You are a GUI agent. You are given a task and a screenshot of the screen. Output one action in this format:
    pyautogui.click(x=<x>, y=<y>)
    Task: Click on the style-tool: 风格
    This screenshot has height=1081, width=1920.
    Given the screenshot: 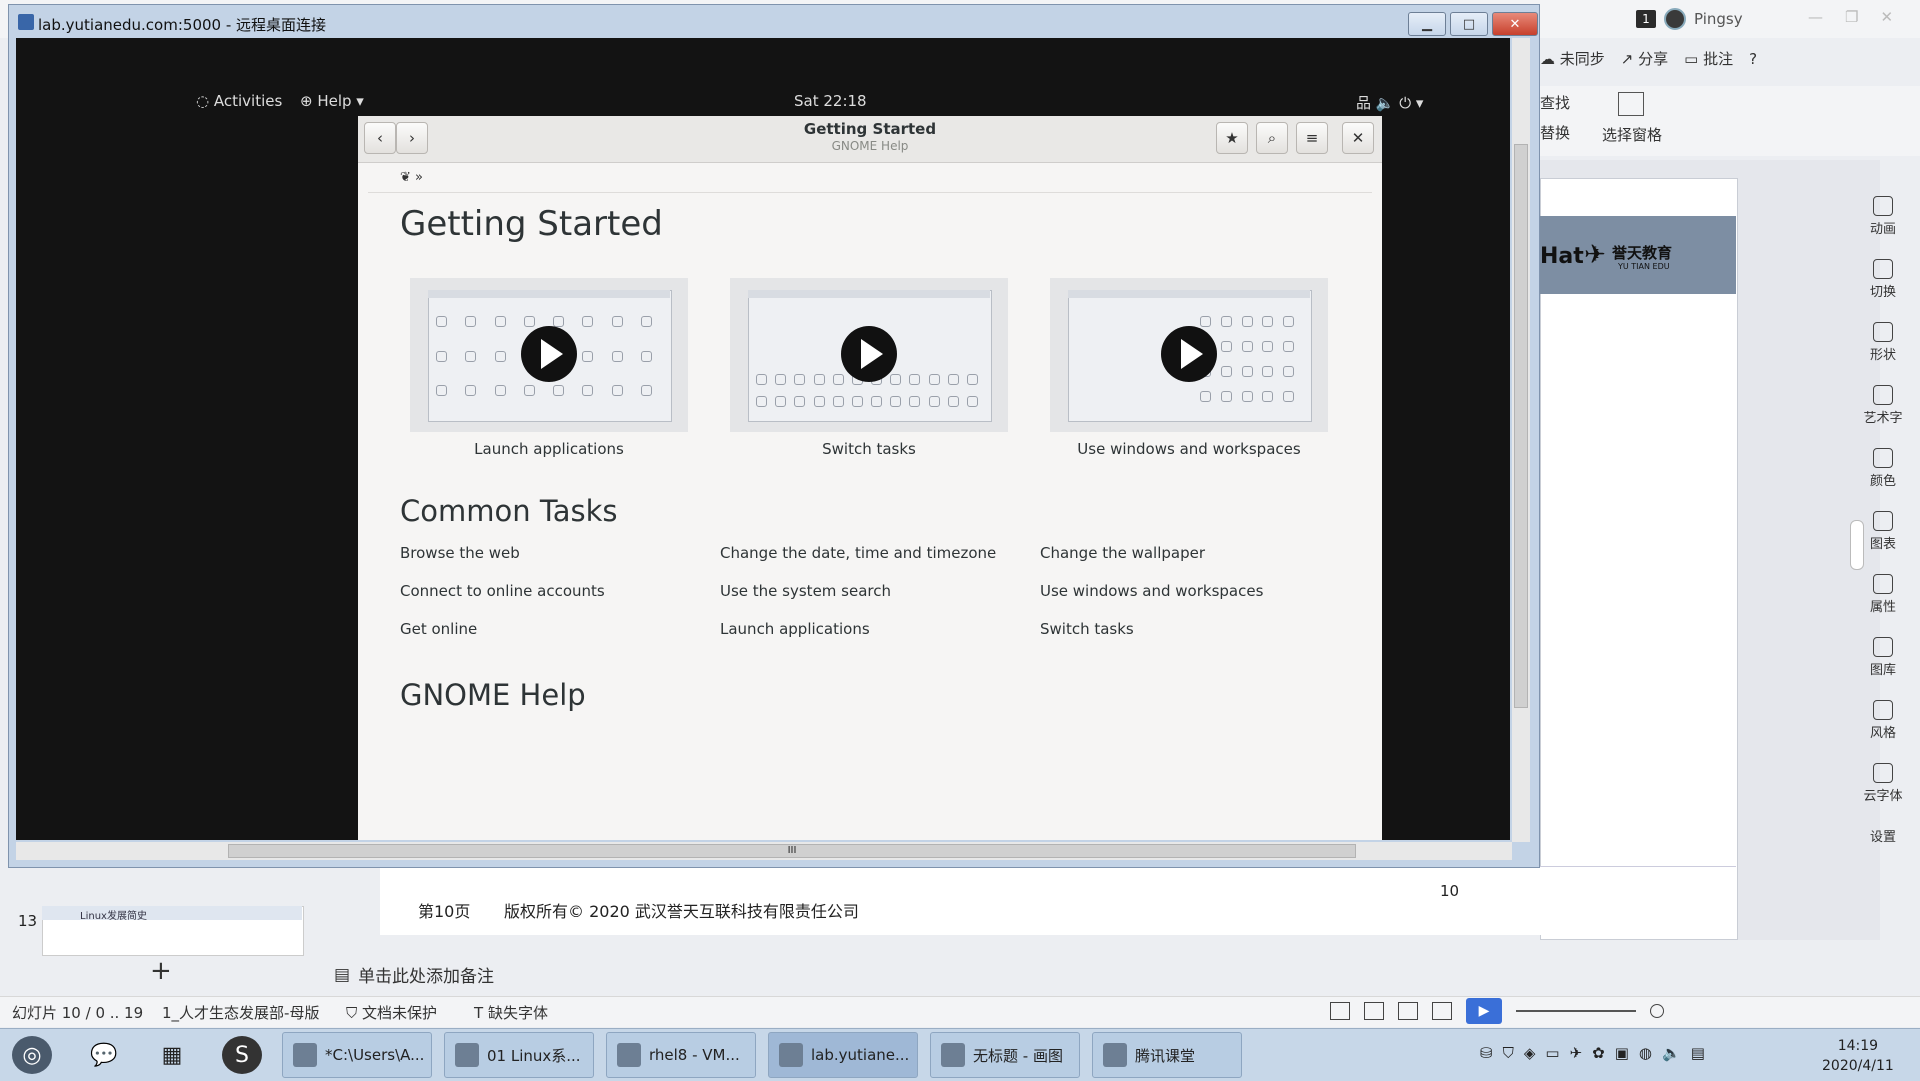 What is the action you would take?
    pyautogui.click(x=1883, y=720)
    